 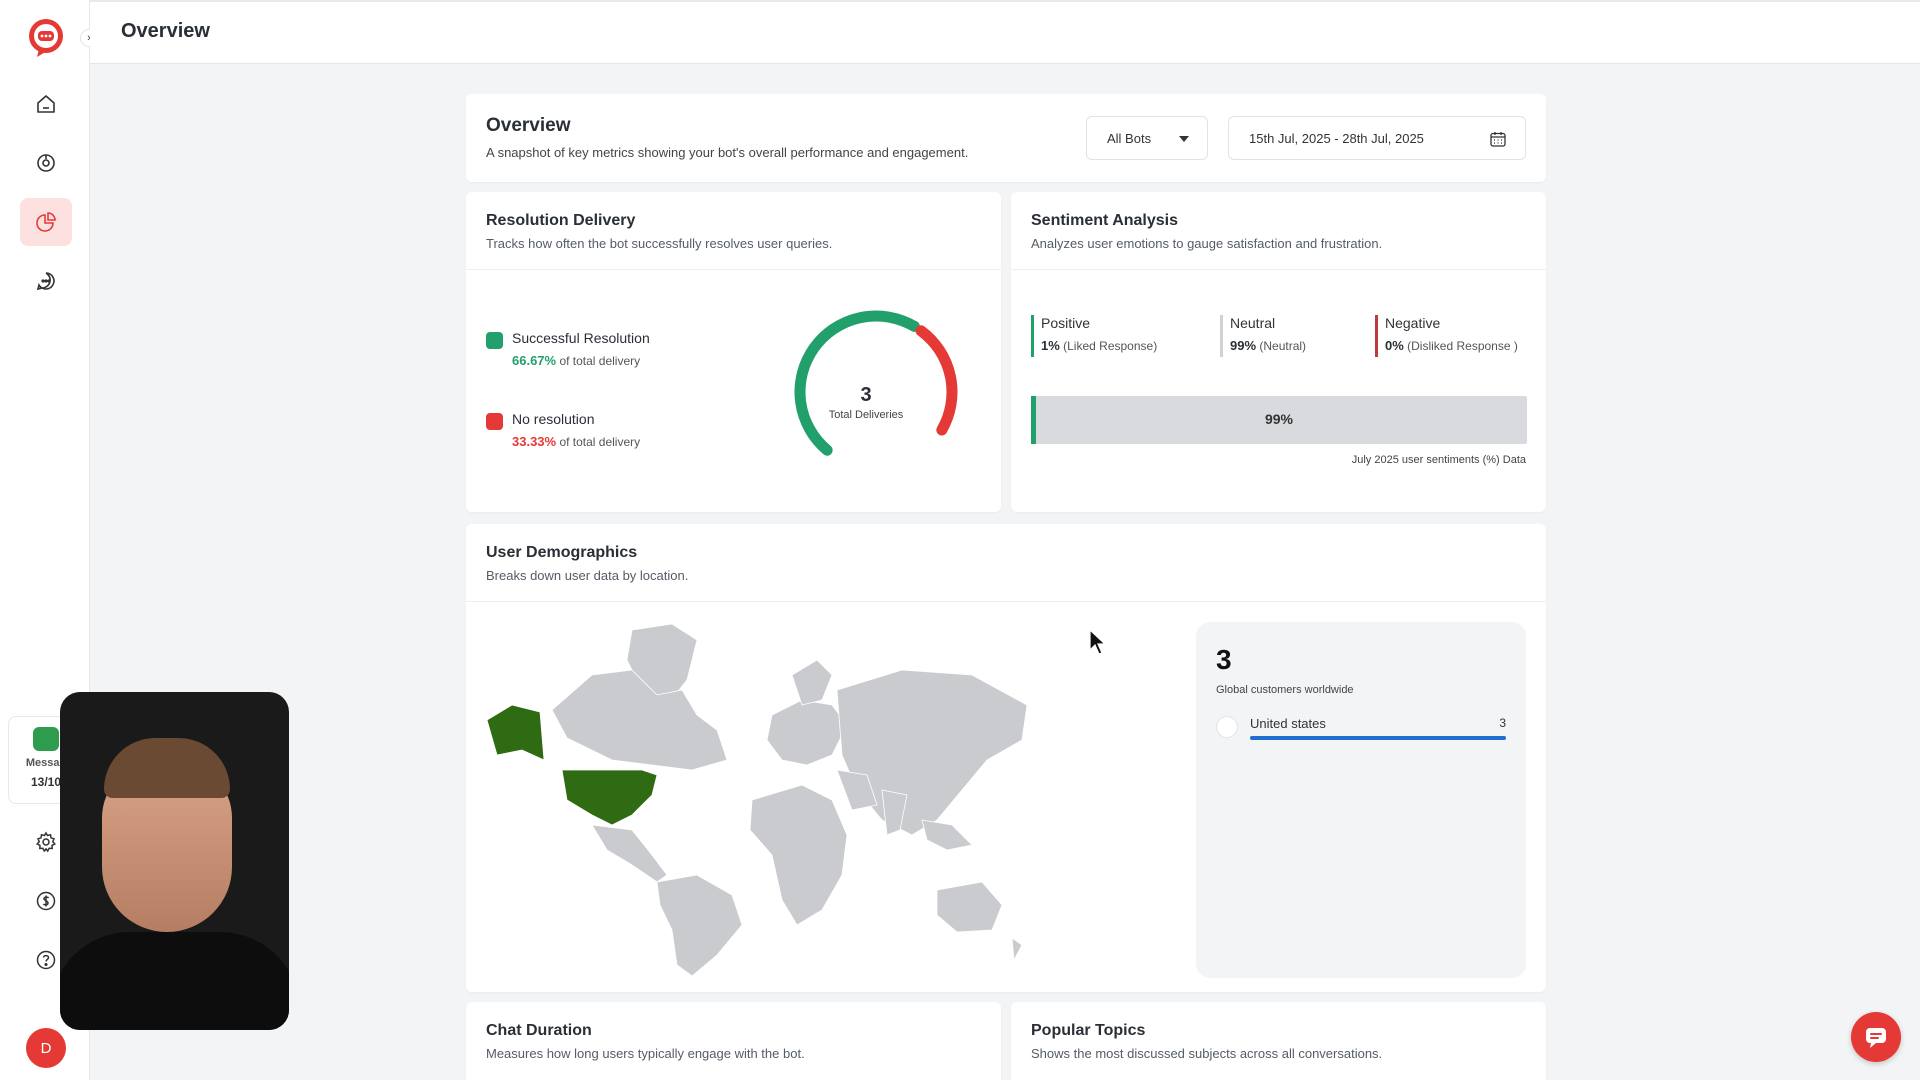 I want to click on sentiment-neutral: Neutral 99% (Neutral), so click(x=1263, y=336).